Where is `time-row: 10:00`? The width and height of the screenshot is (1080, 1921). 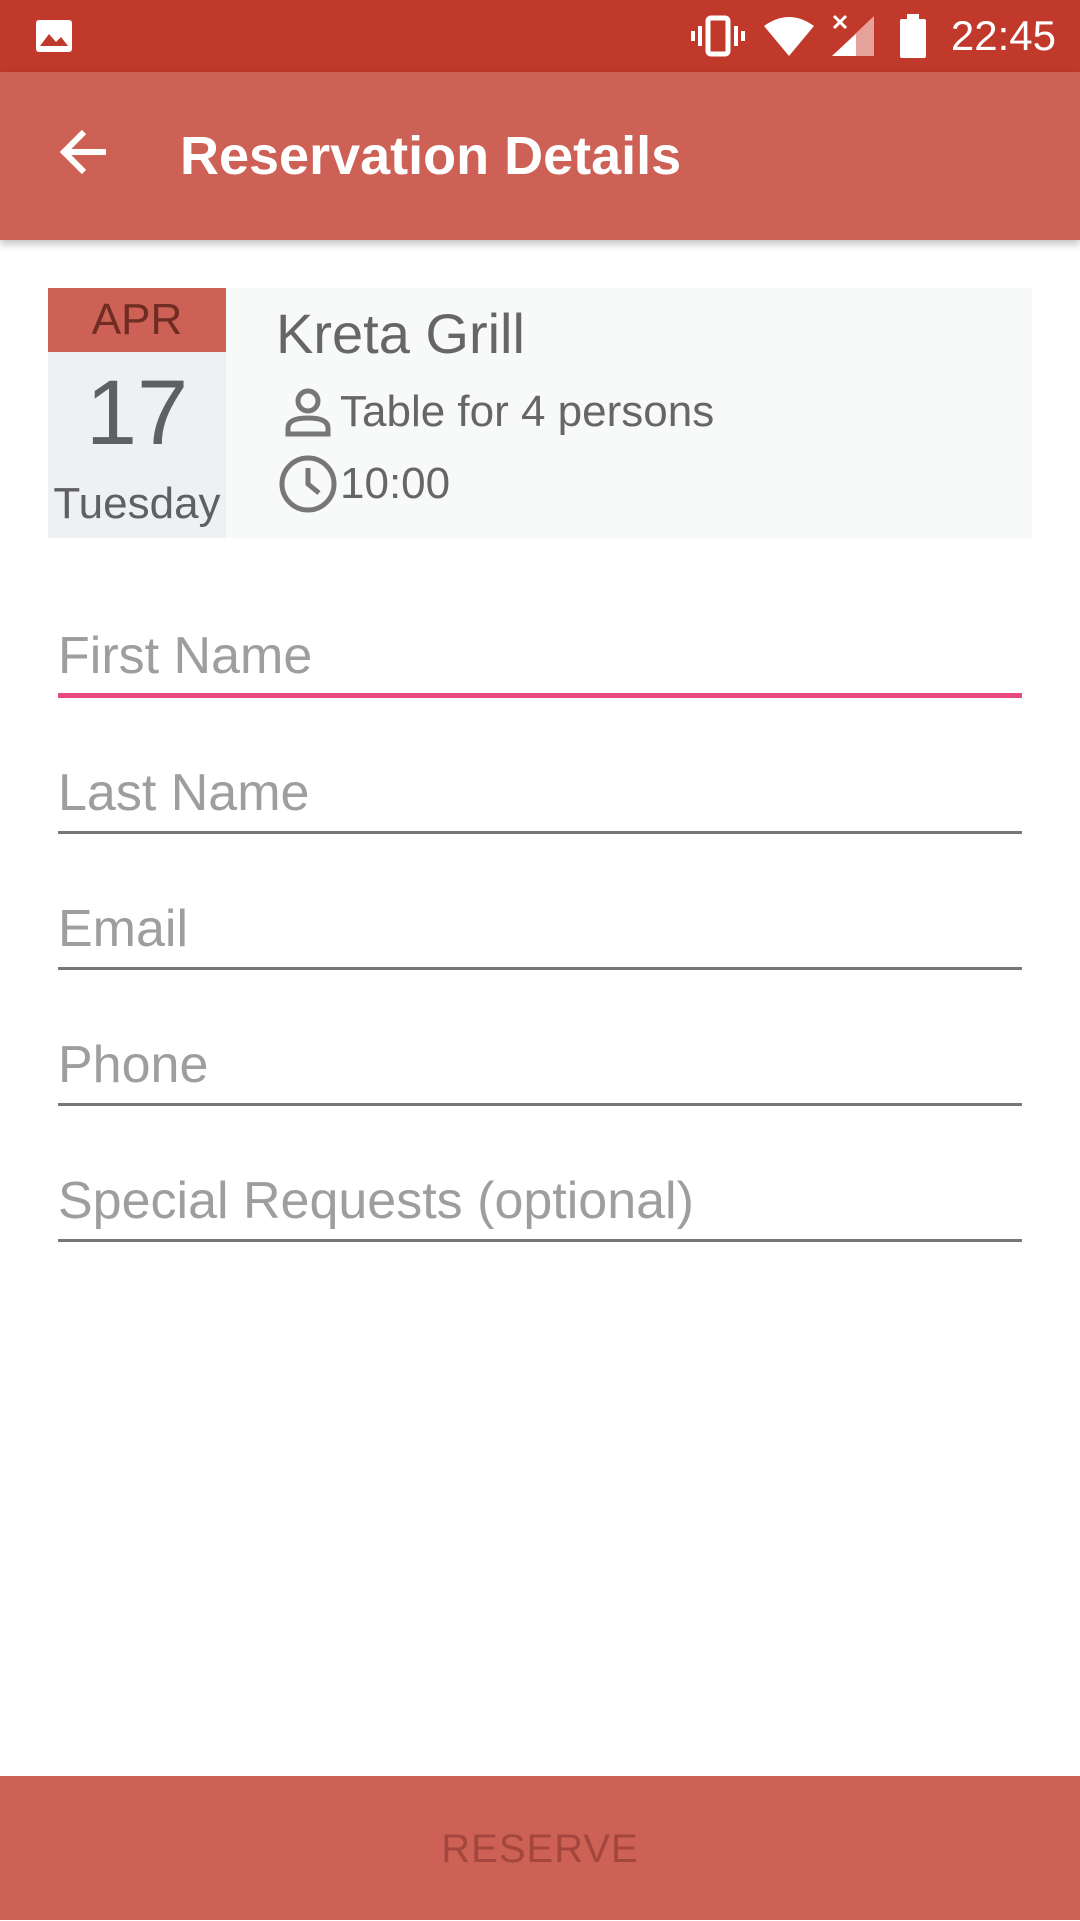
time-row: 10:00 is located at coordinates (363, 484).